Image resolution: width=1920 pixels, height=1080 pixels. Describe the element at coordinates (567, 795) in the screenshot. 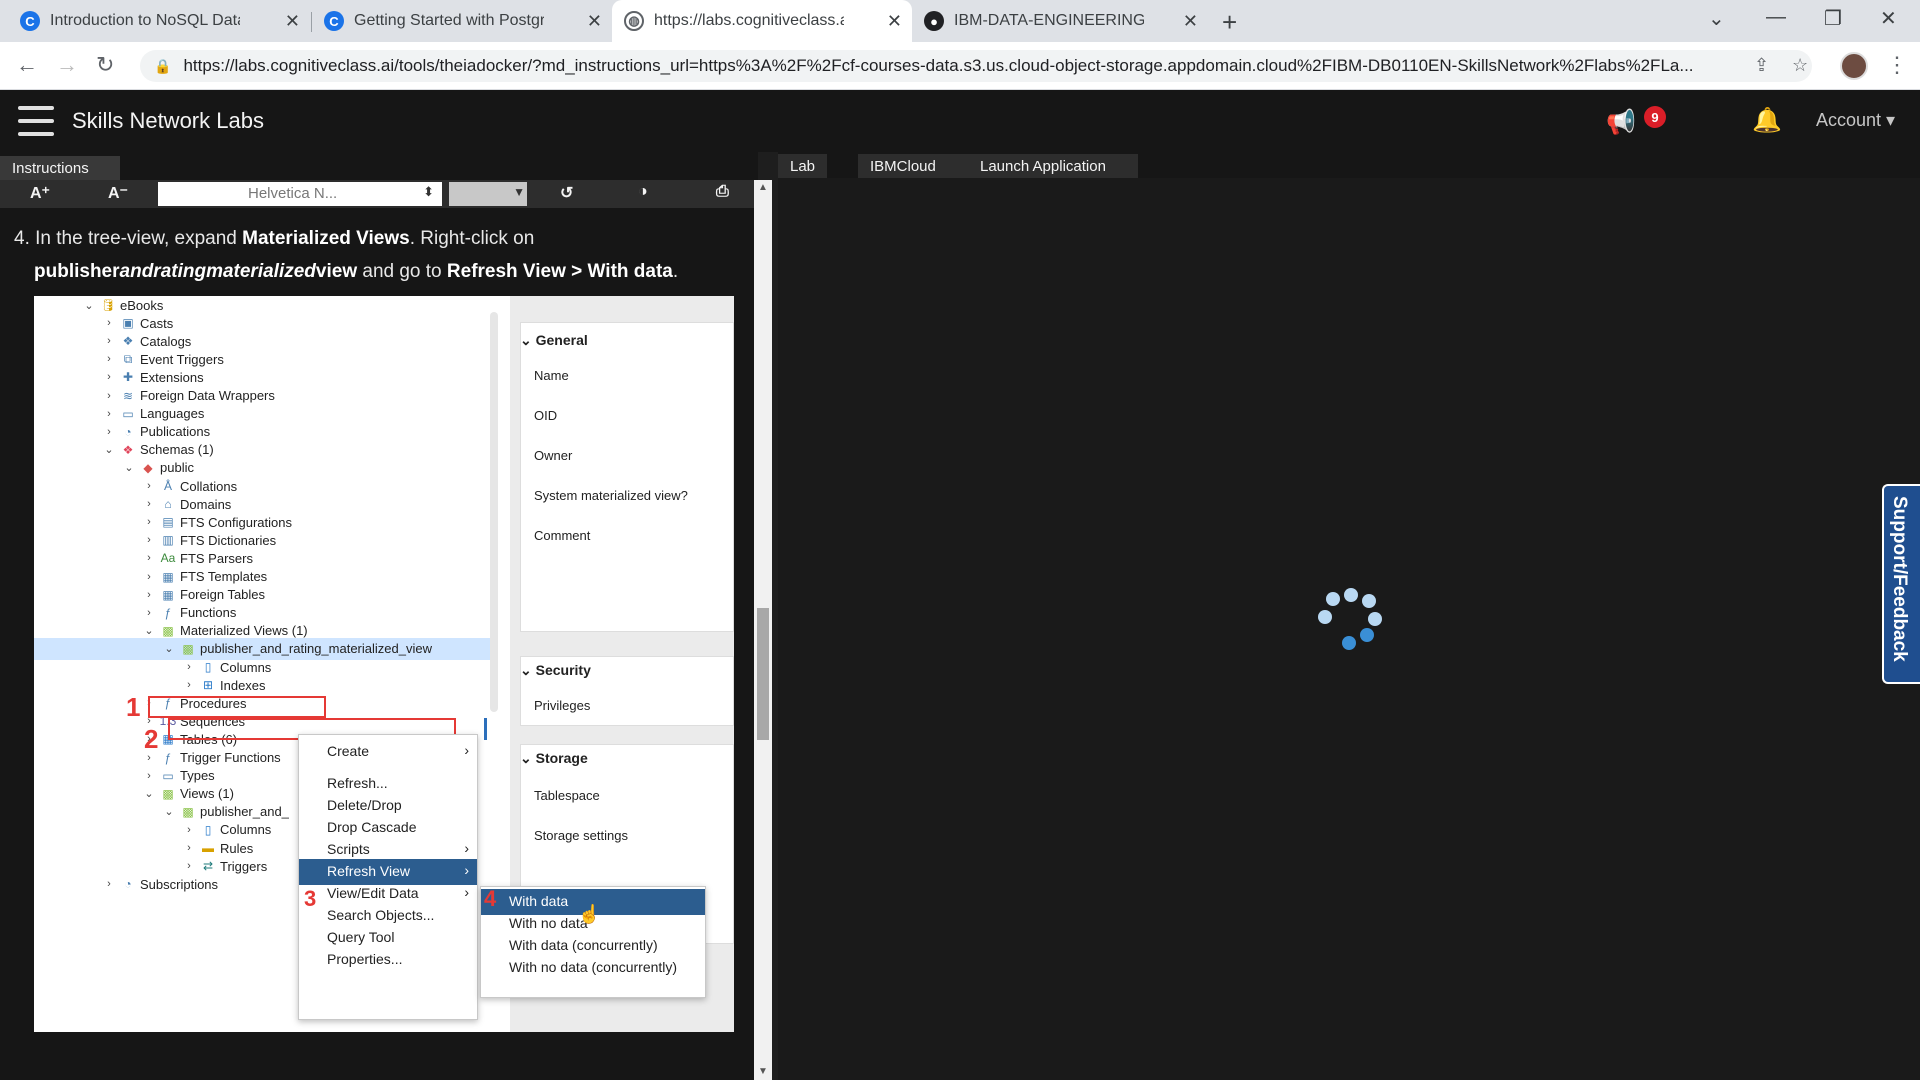

I see `prop-tablespace: Tablespace` at that location.